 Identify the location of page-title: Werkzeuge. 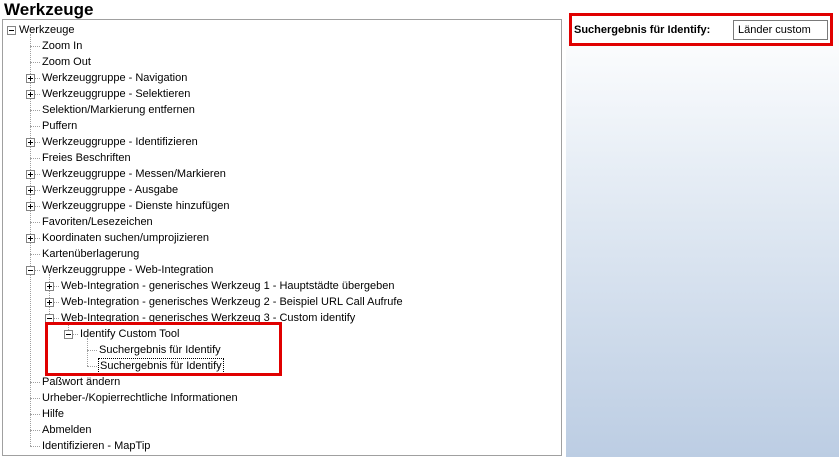
(49, 9).